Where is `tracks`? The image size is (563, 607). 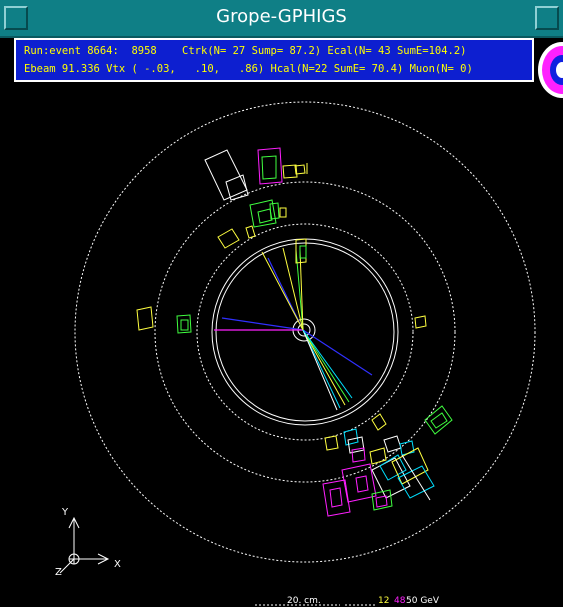
tracks is located at coordinates (293, 329).